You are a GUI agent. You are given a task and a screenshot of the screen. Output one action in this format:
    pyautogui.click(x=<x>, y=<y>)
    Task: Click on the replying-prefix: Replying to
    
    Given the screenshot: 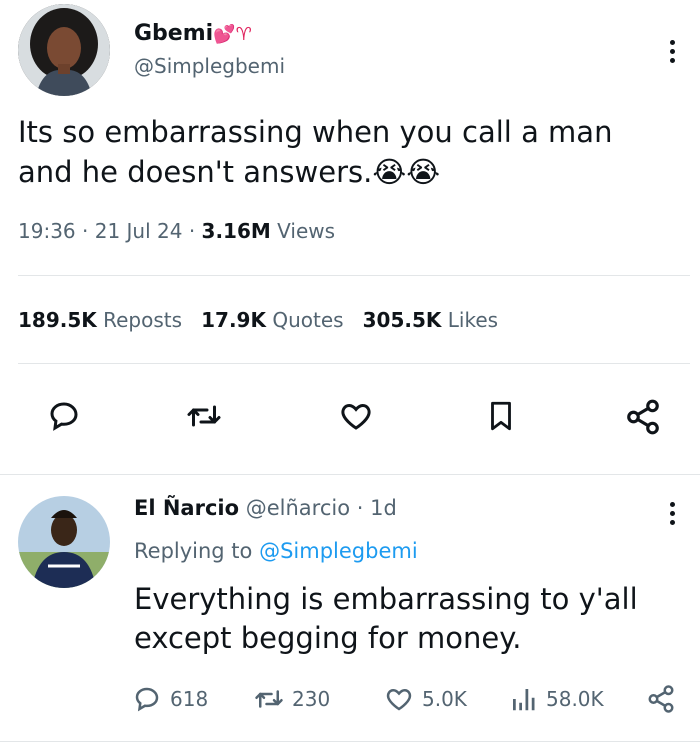 What is the action you would take?
    pyautogui.click(x=193, y=551)
    